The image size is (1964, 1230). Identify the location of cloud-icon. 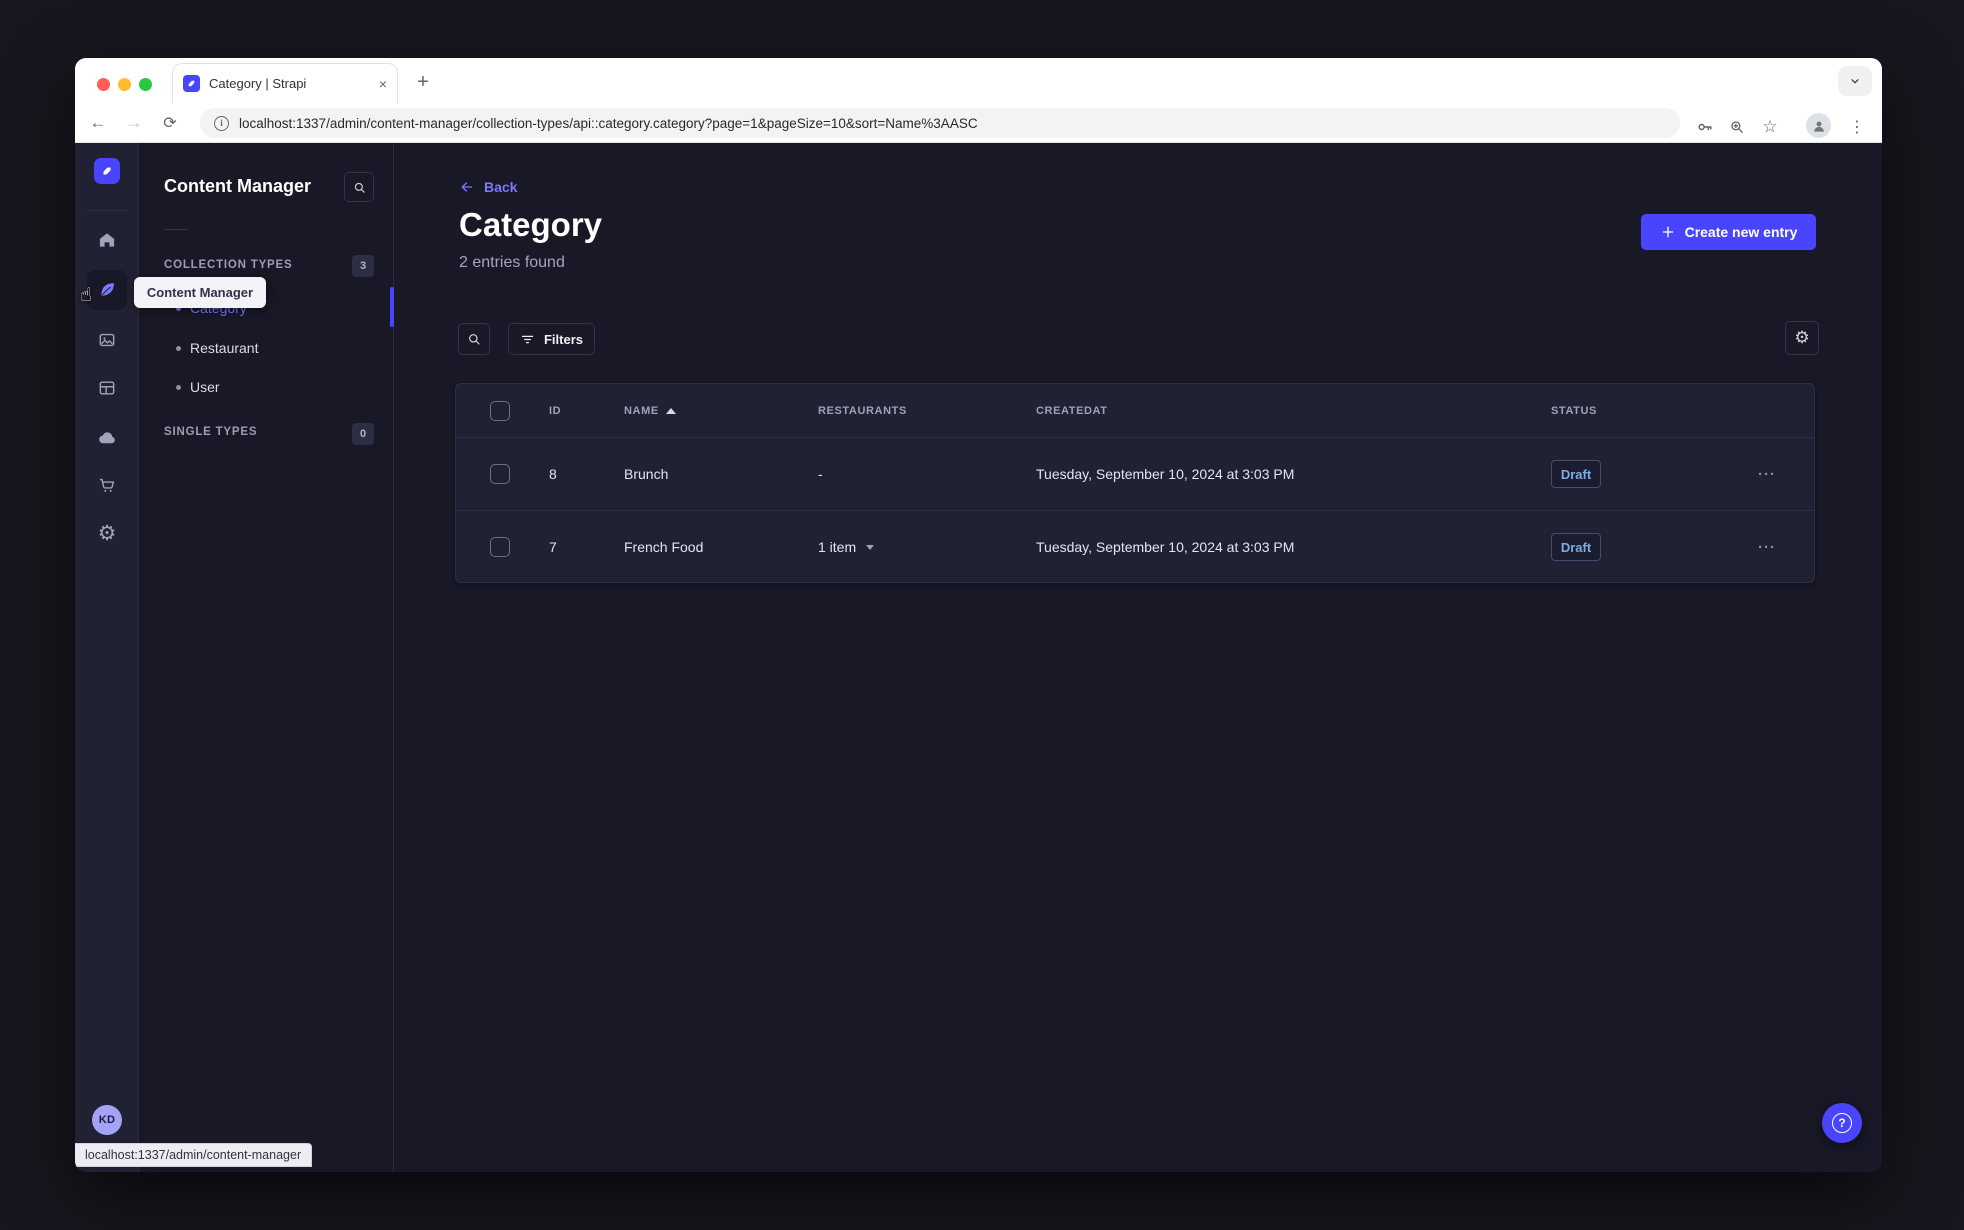
(107, 437).